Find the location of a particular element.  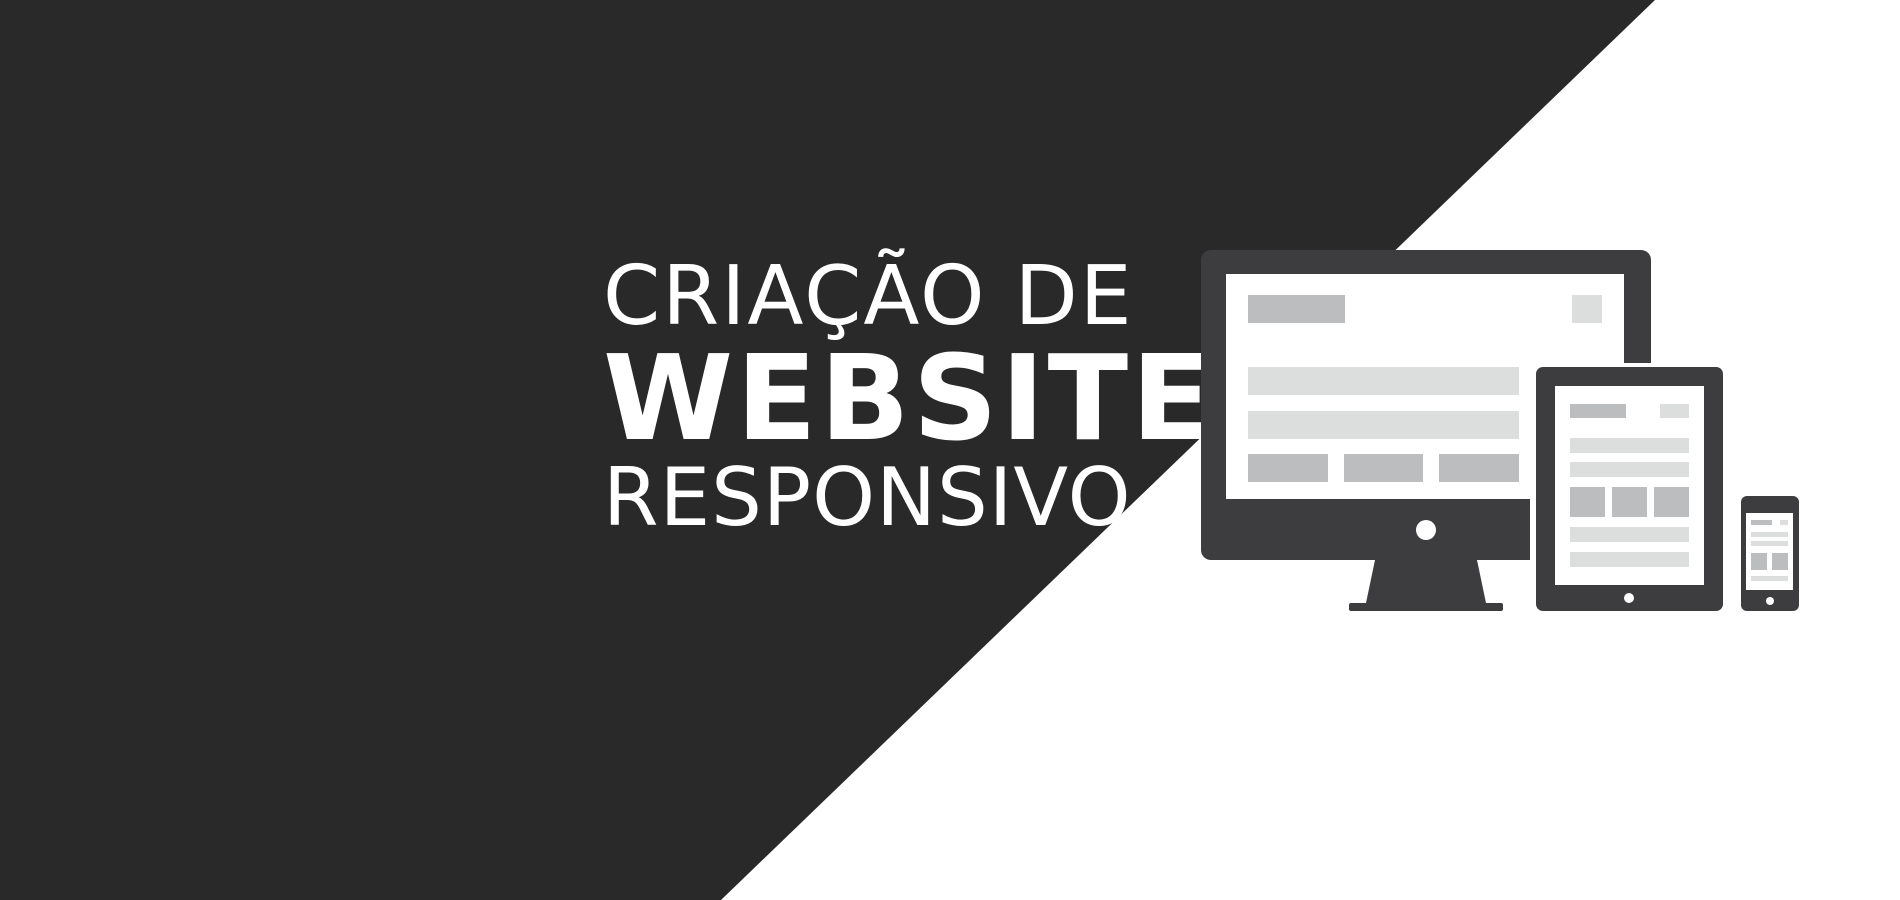

tablet-home-dot is located at coordinates (1629, 598).